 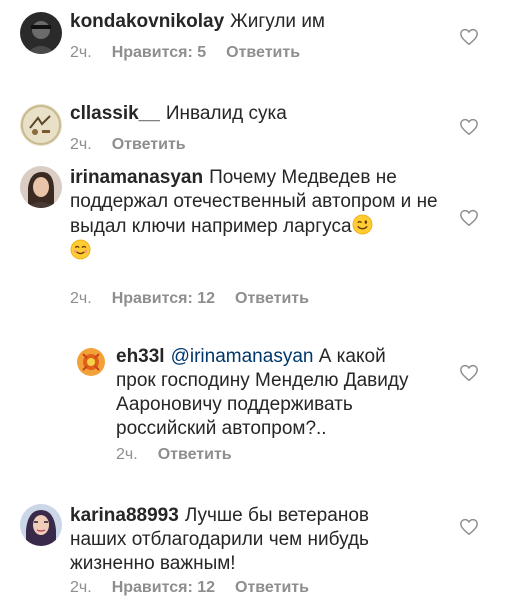 What do you see at coordinates (136, 177) in the screenshot?
I see `username: irinamanasyan` at bounding box center [136, 177].